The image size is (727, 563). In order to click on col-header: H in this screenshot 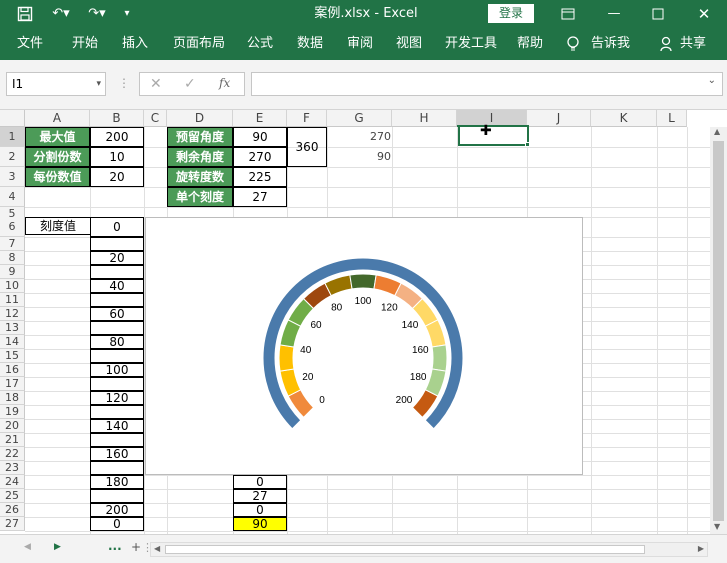, I will do `click(424, 118)`.